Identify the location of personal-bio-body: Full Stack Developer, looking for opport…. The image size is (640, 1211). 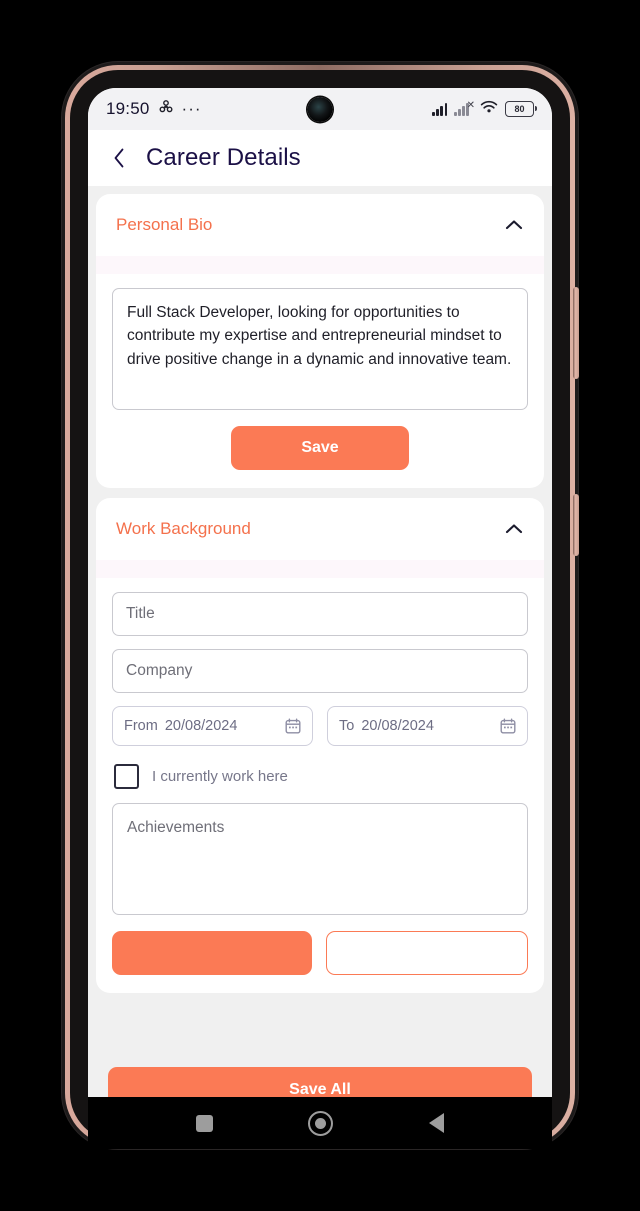
(320, 381).